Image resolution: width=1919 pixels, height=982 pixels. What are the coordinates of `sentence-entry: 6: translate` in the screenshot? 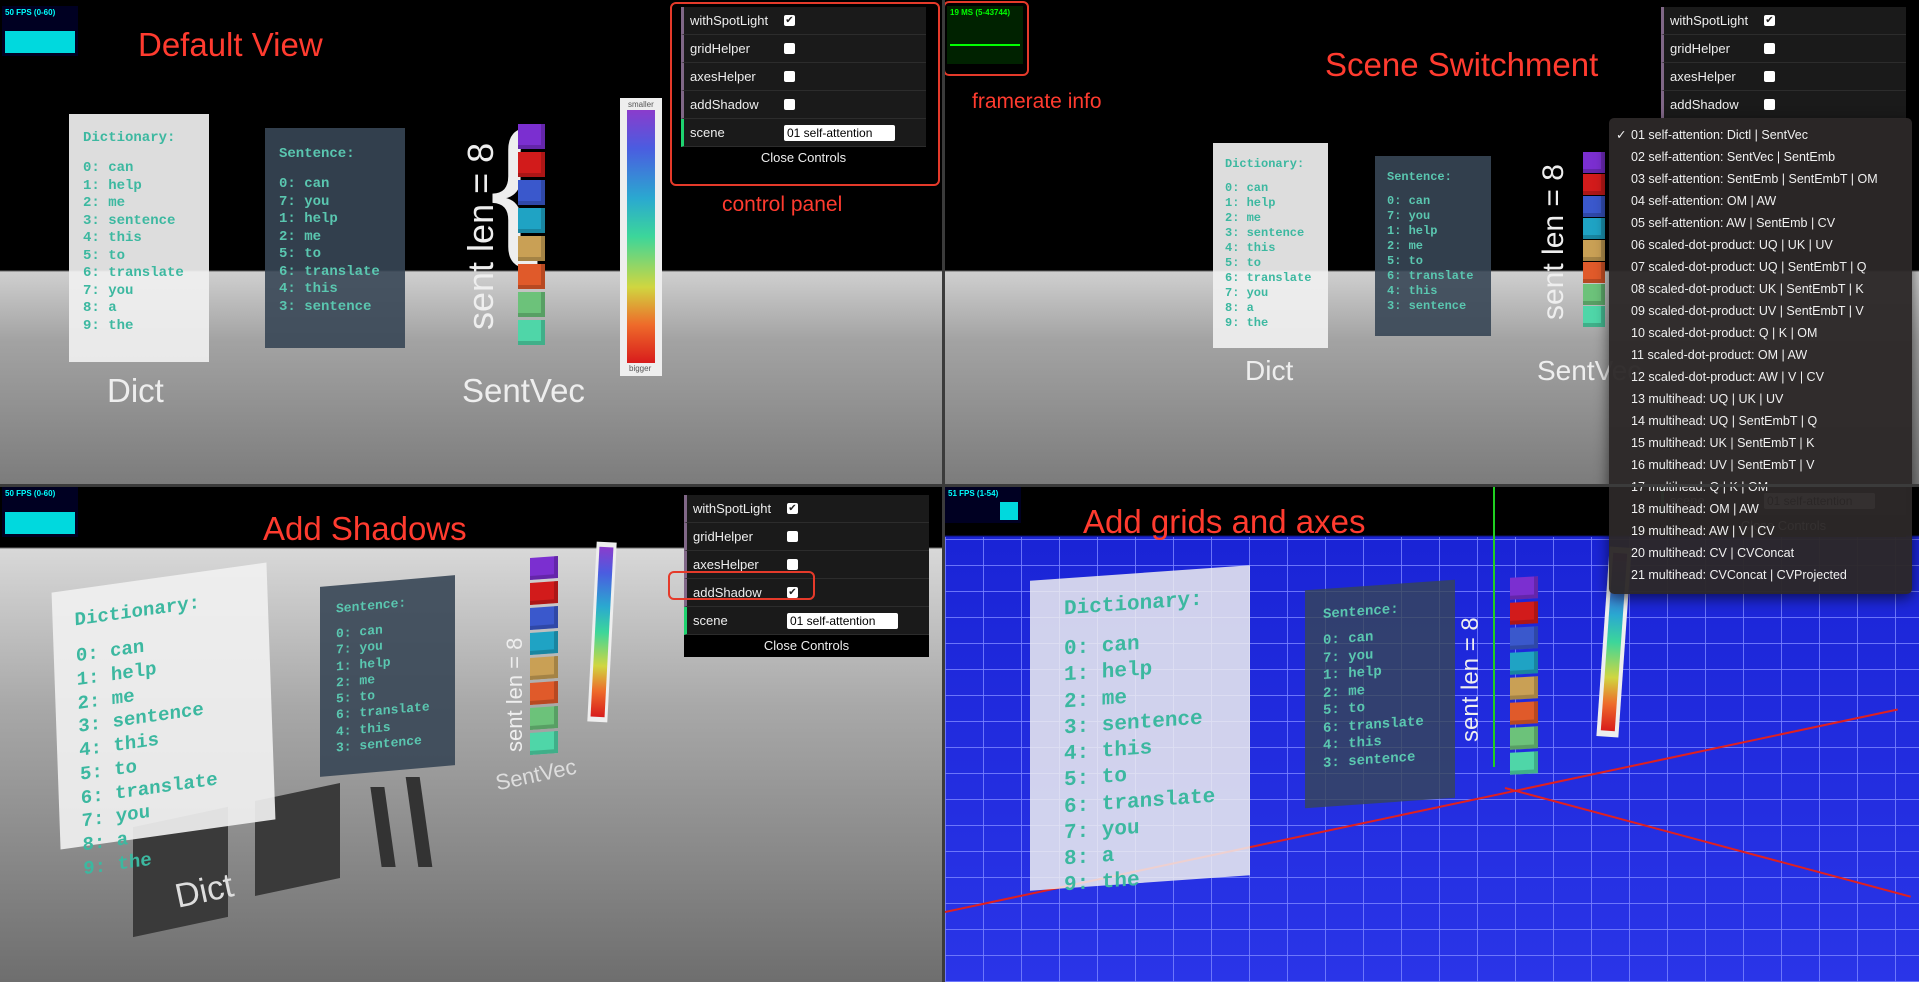 It's located at (1430, 276).